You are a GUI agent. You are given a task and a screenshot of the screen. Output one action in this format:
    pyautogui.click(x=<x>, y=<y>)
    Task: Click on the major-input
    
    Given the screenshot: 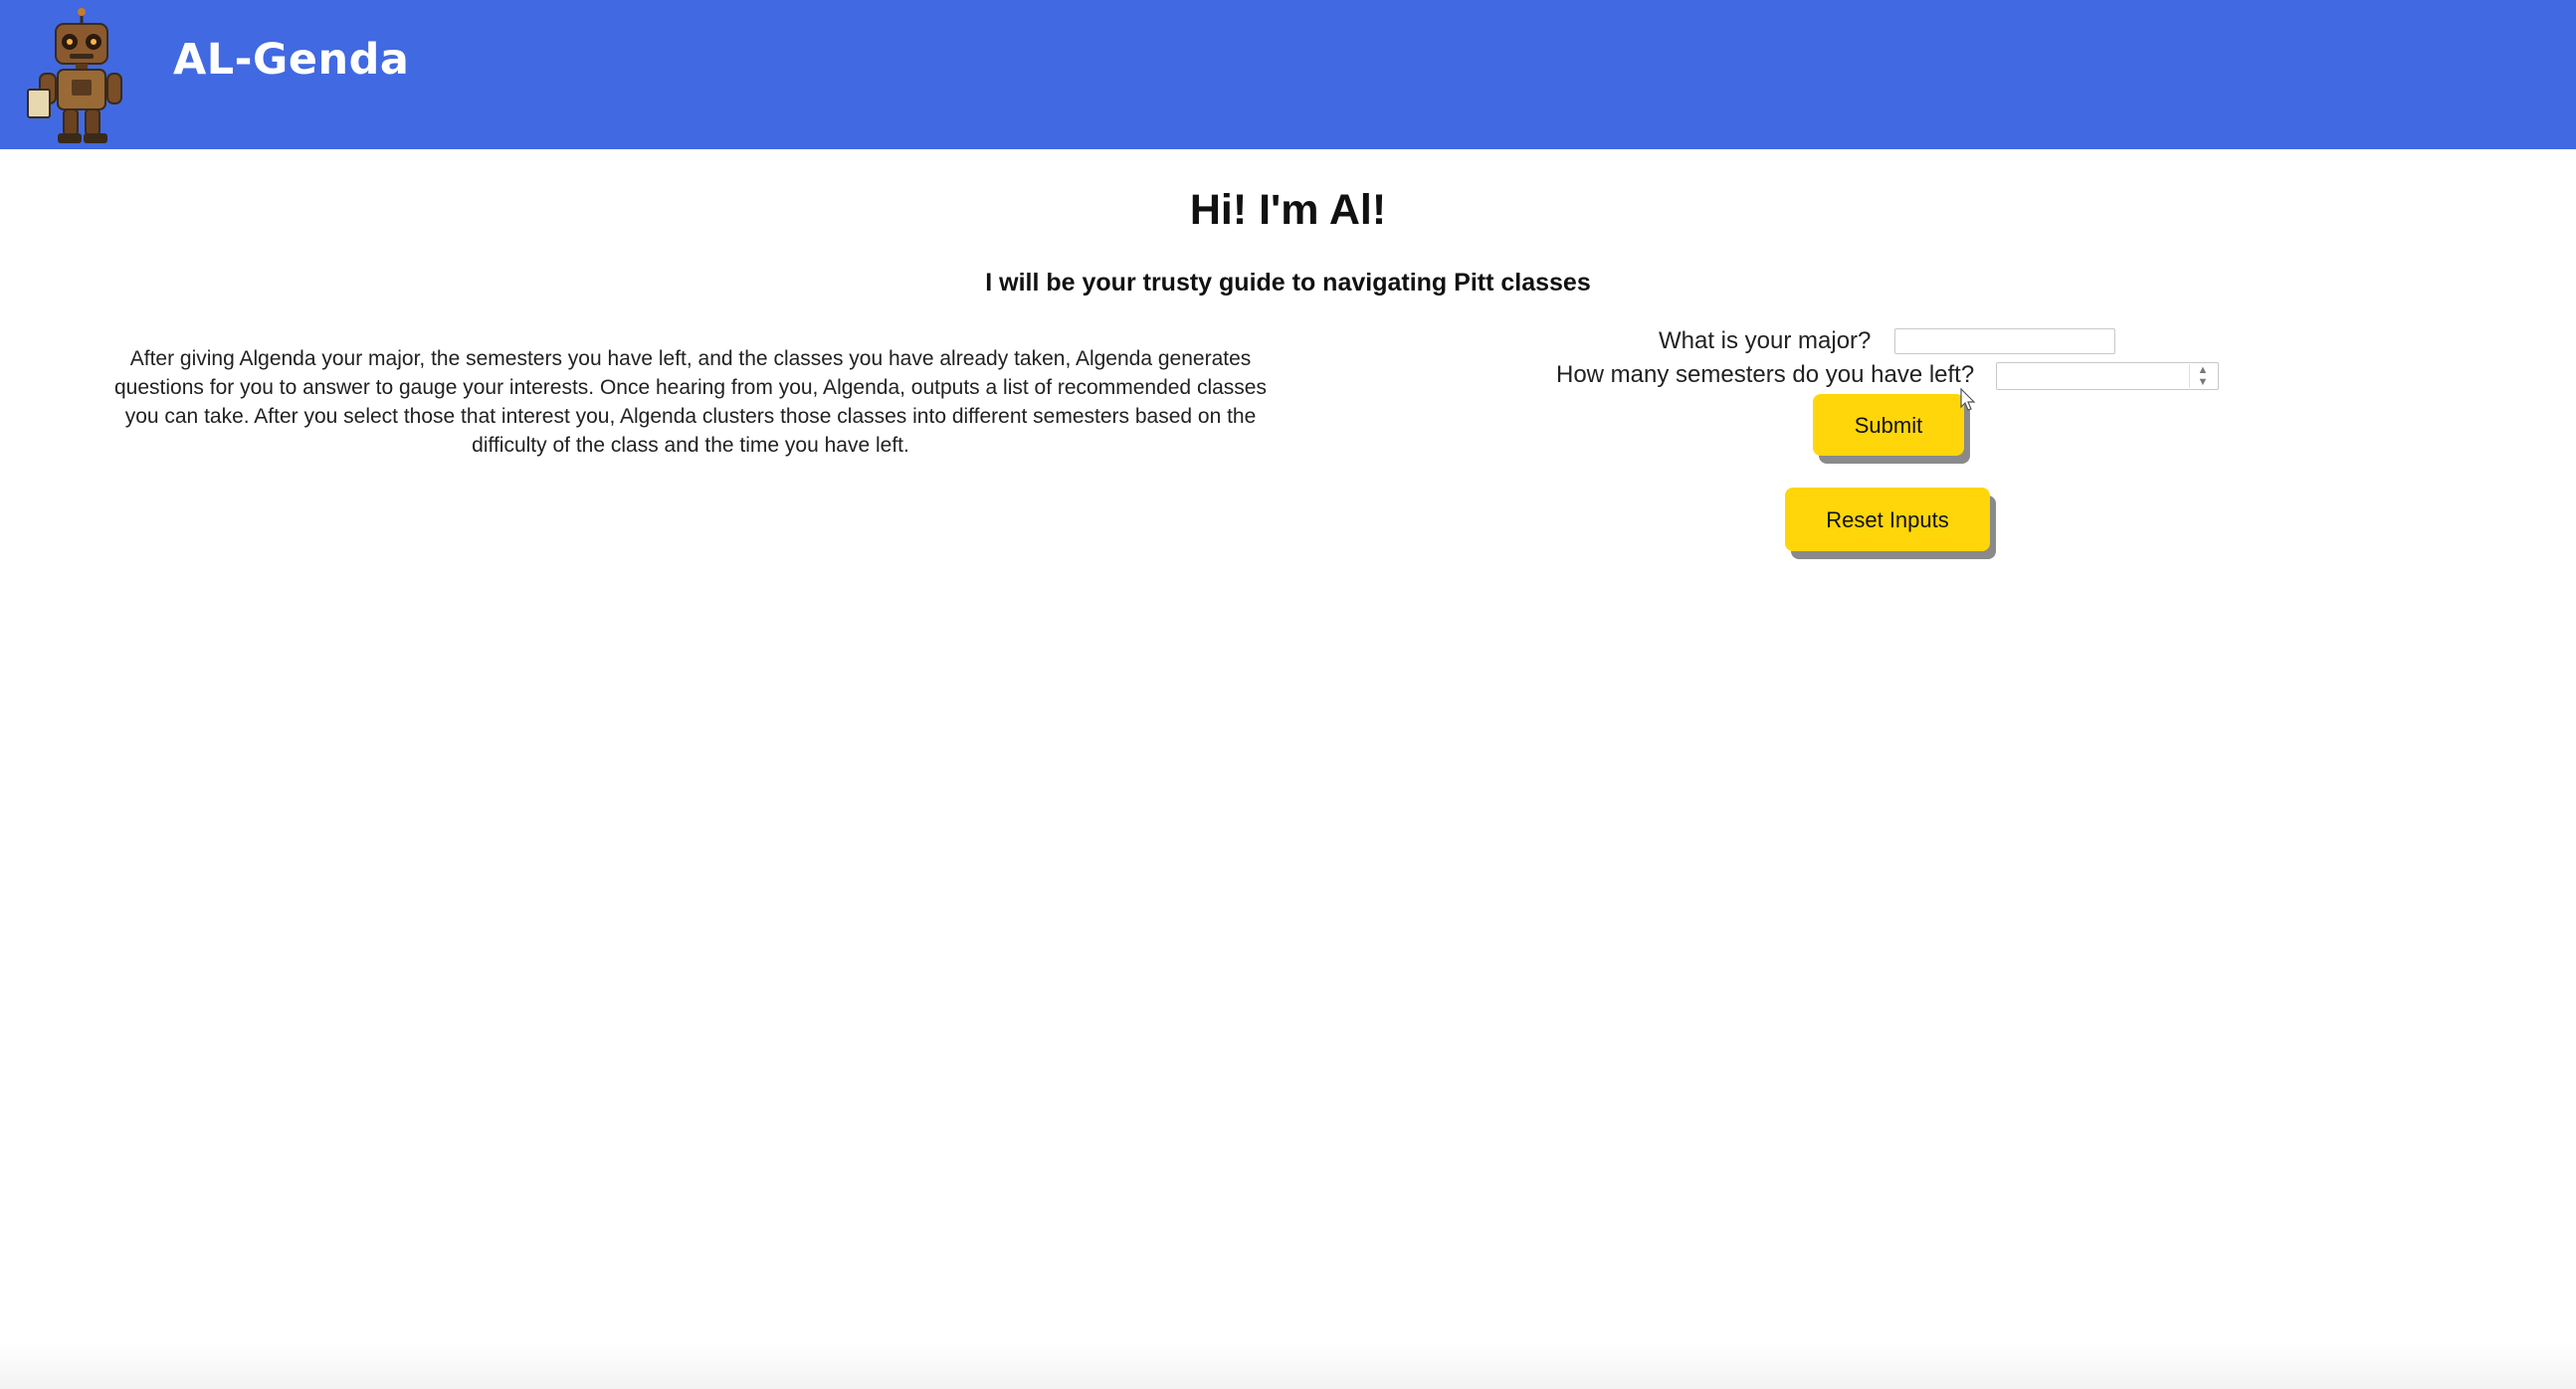 What is the action you would take?
    pyautogui.click(x=2004, y=341)
    